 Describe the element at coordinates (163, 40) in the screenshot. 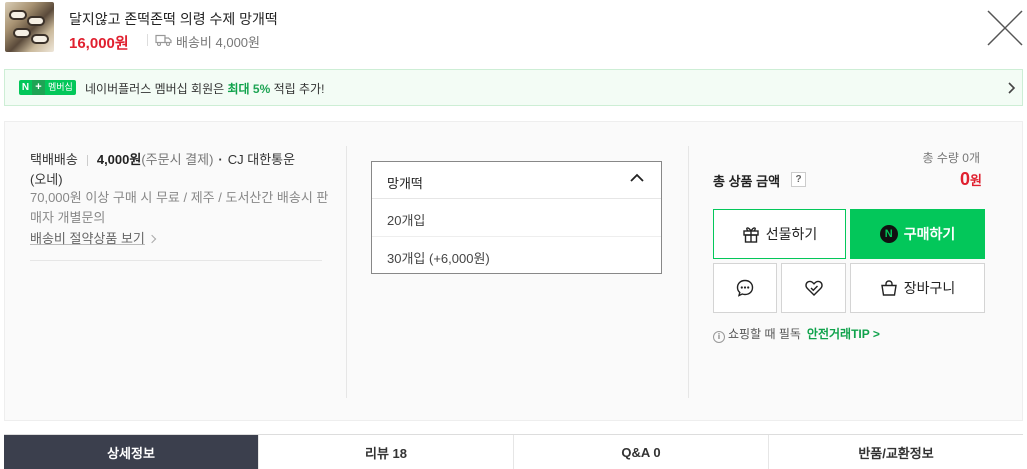

I see `truck-icon` at that location.